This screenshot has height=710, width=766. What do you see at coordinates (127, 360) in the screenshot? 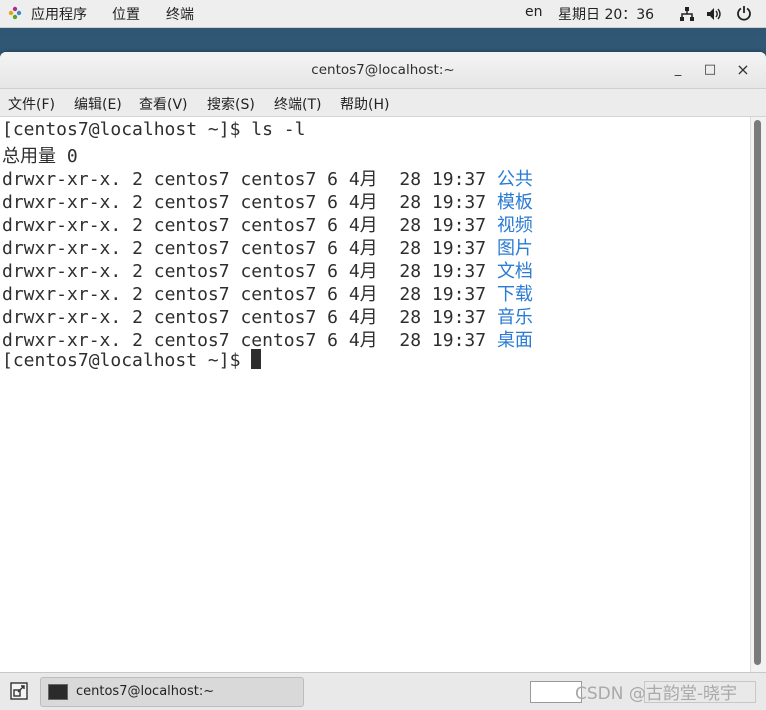
I see `prompt: [centos7@localhost ~]$` at bounding box center [127, 360].